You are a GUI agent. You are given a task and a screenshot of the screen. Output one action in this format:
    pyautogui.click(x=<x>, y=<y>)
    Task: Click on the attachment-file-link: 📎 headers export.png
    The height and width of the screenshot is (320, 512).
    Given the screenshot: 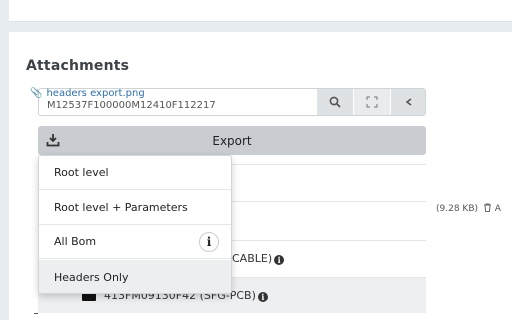 What is the action you would take?
    pyautogui.click(x=87, y=93)
    